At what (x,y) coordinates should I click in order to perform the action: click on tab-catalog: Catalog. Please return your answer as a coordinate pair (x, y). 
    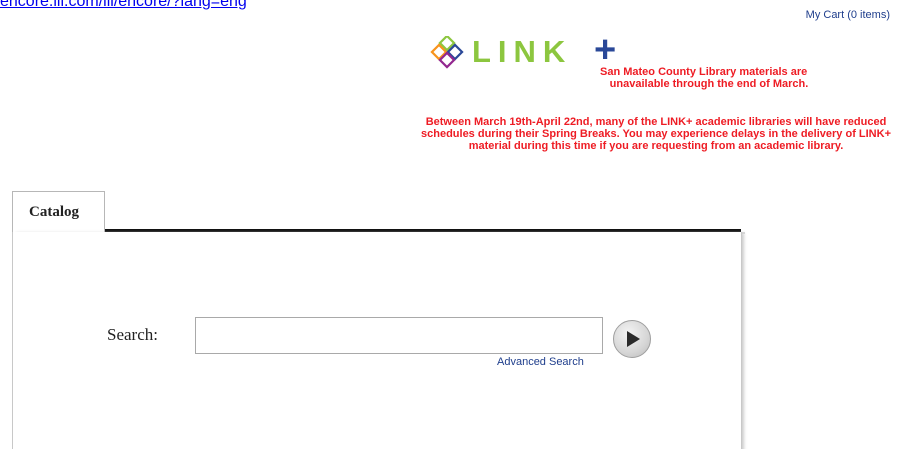
    Looking at the image, I should click on (58, 211).